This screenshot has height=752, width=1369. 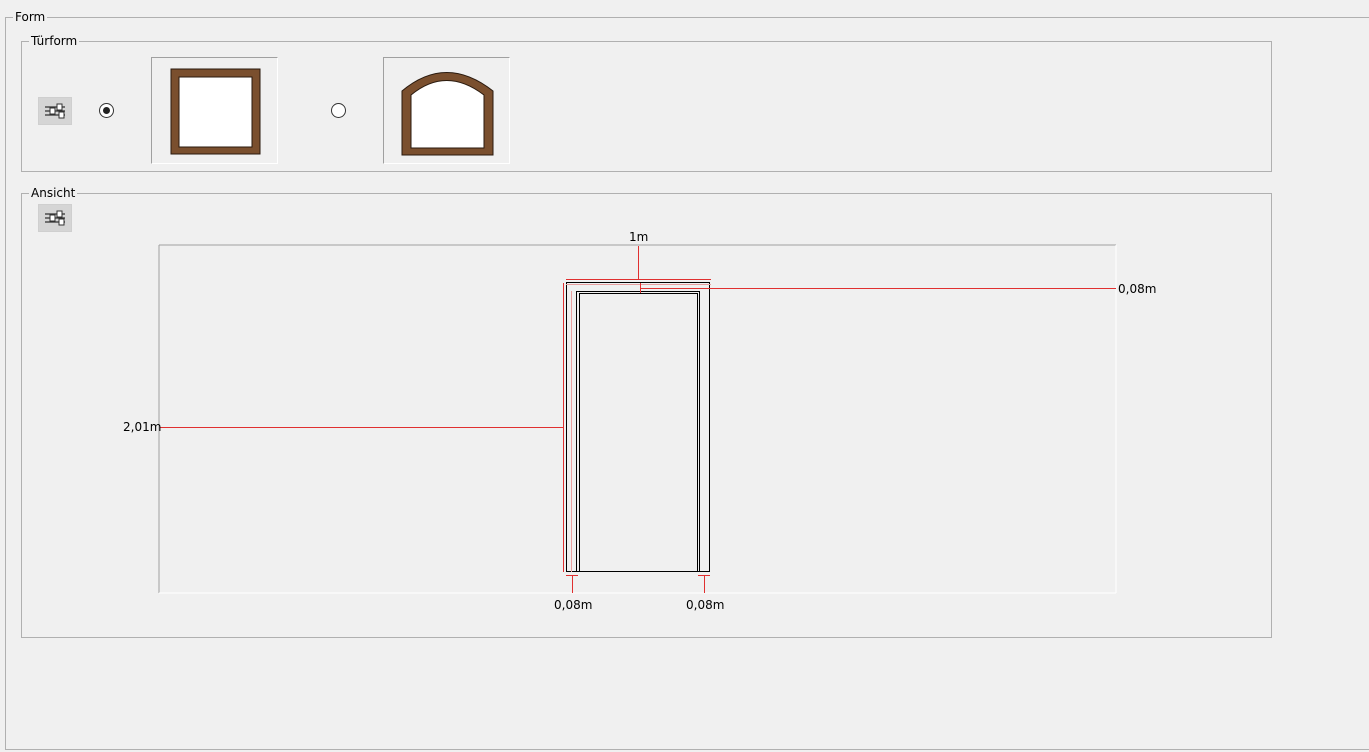 What do you see at coordinates (705, 605) in the screenshot?
I see `dimension-right-frame-label: 0,08m` at bounding box center [705, 605].